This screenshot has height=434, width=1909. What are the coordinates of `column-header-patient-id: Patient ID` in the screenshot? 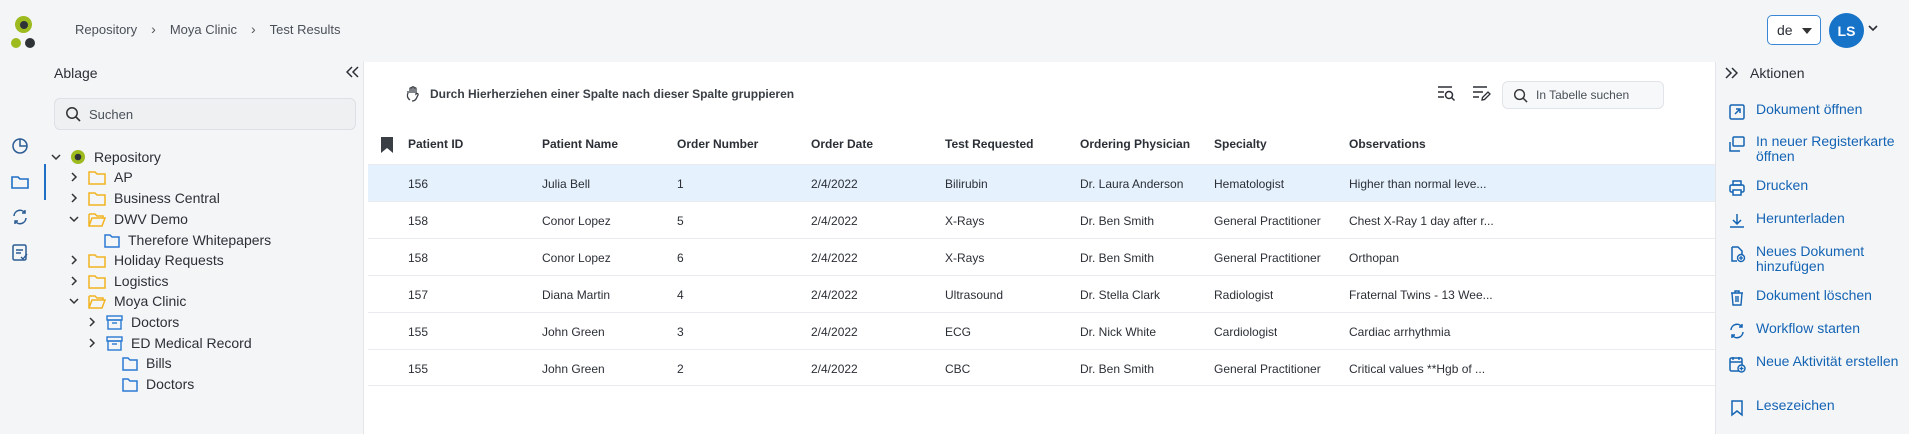 It's located at (435, 144).